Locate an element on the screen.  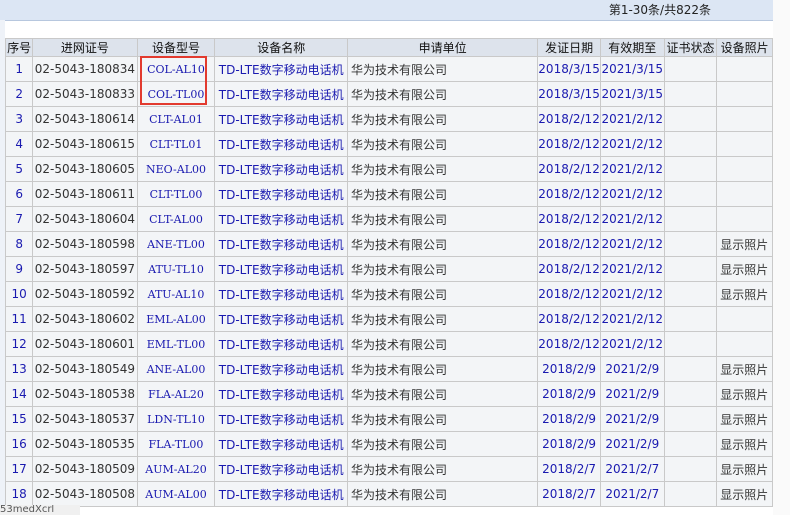
cell-serial: 12 is located at coordinates (19, 344).